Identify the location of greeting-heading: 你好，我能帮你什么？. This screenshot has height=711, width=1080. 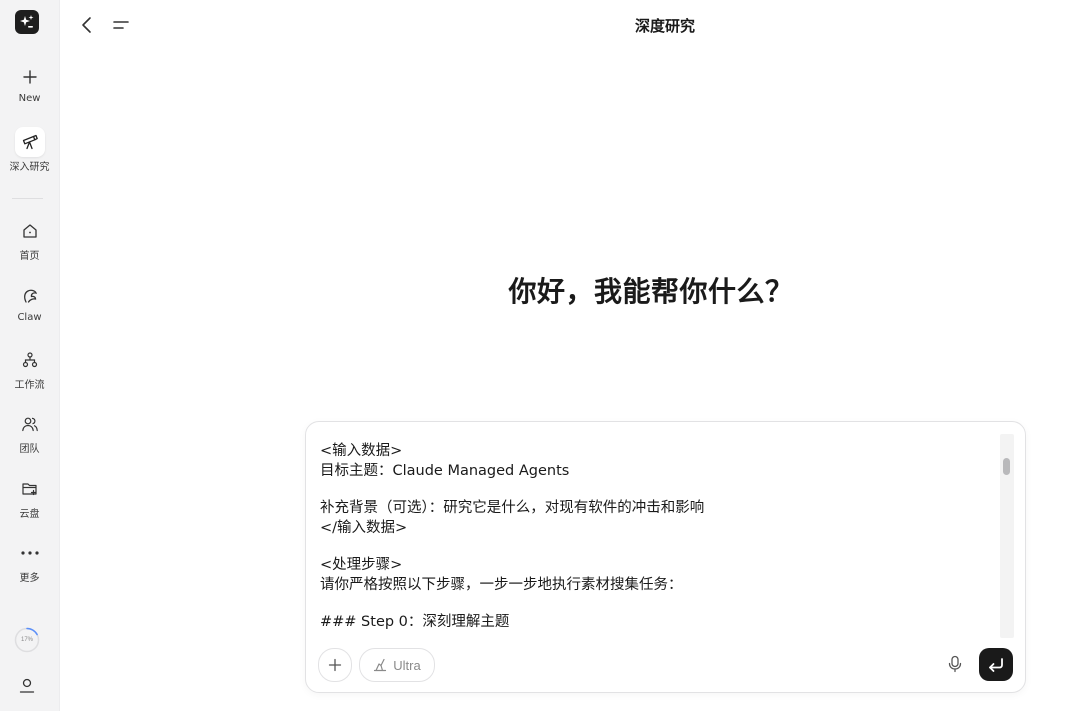
(651, 291).